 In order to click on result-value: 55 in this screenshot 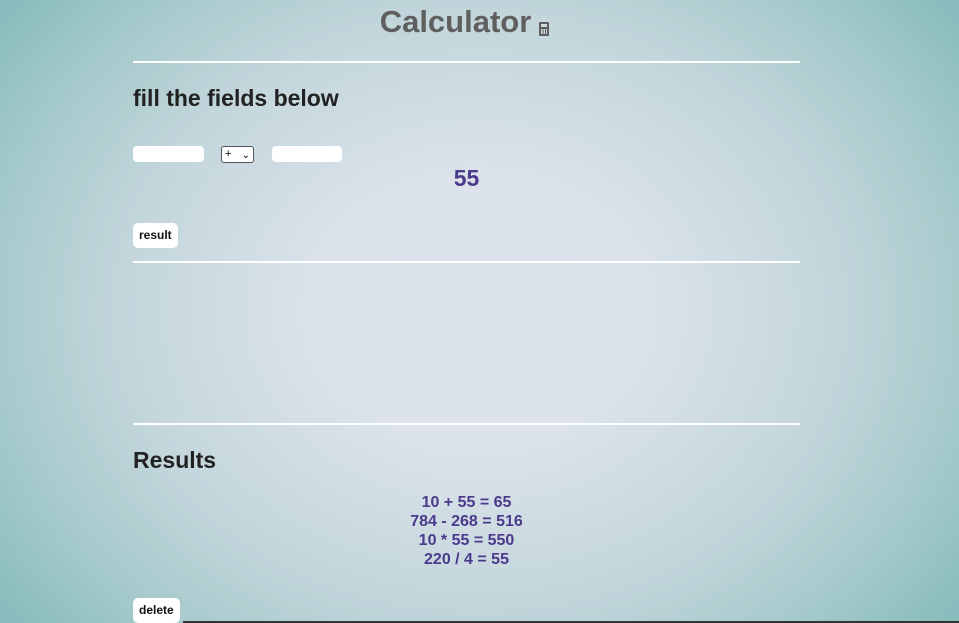, I will do `click(466, 178)`.